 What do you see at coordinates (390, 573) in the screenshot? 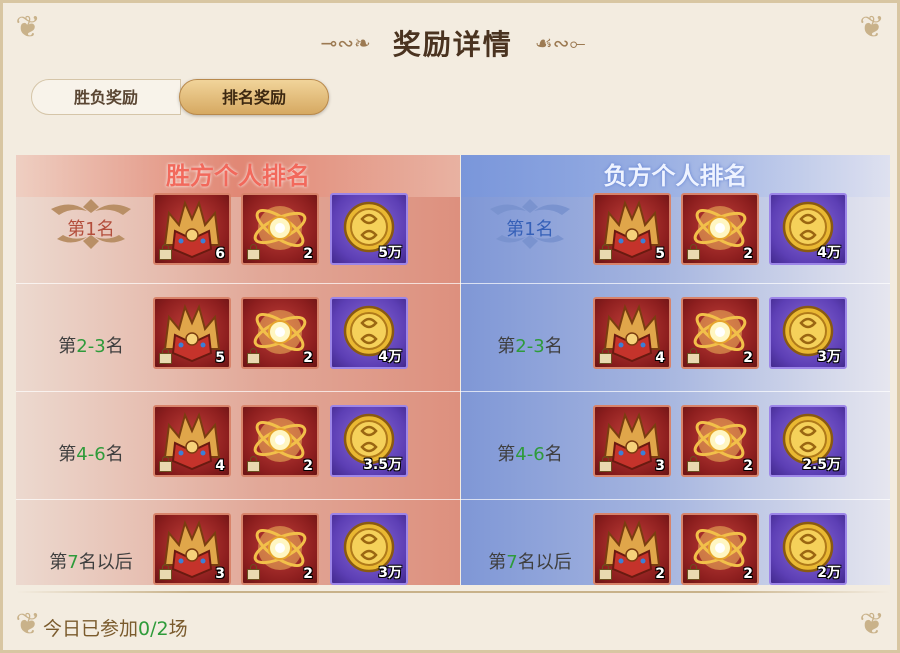
I see `item-count: 3万` at bounding box center [390, 573].